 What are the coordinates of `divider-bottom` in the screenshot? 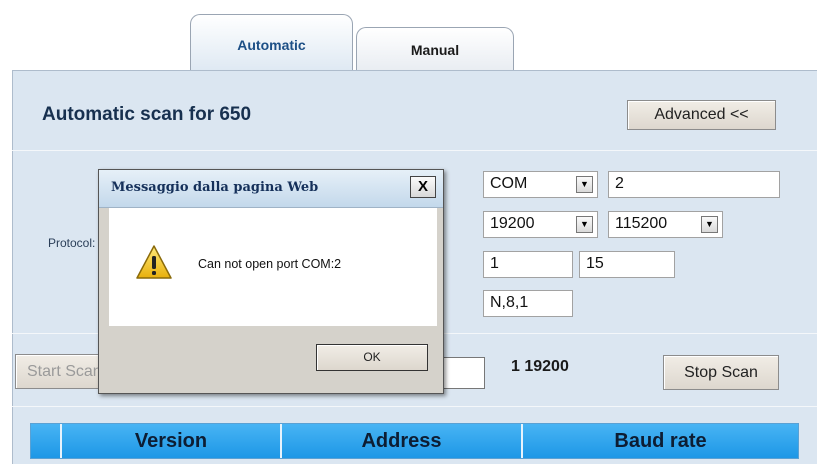 It's located at (414, 406).